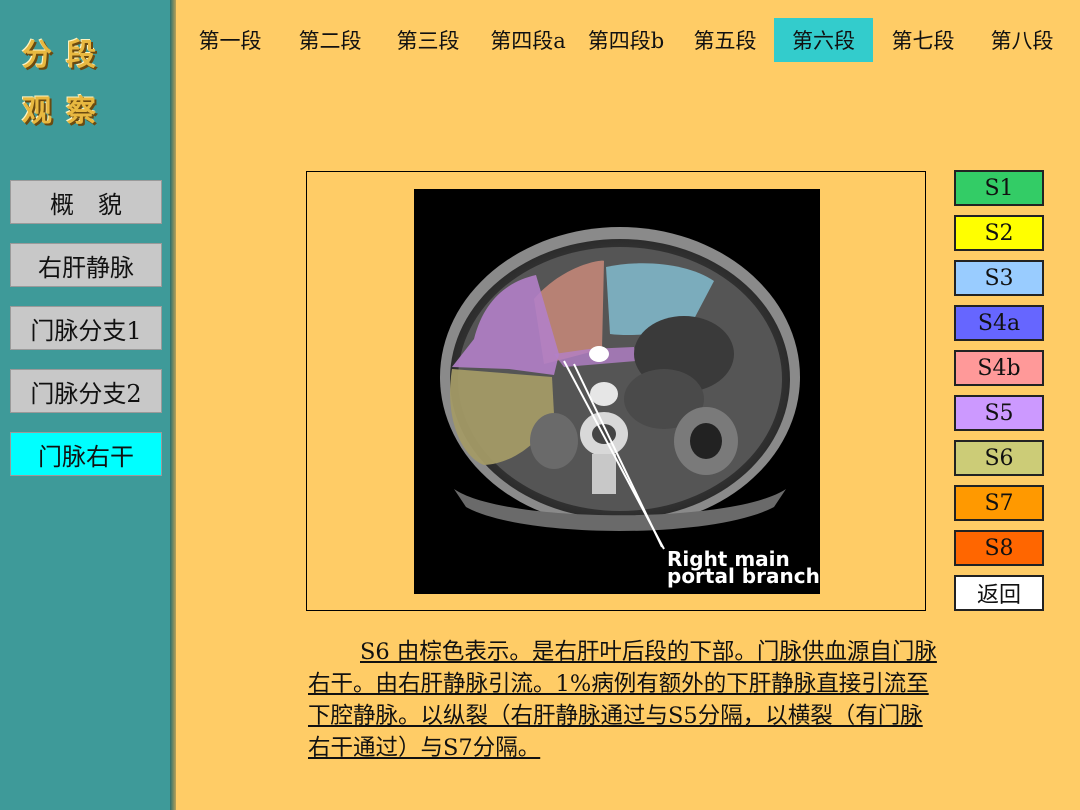  What do you see at coordinates (999, 323) in the screenshot?
I see `segment-button-s4a: S4a` at bounding box center [999, 323].